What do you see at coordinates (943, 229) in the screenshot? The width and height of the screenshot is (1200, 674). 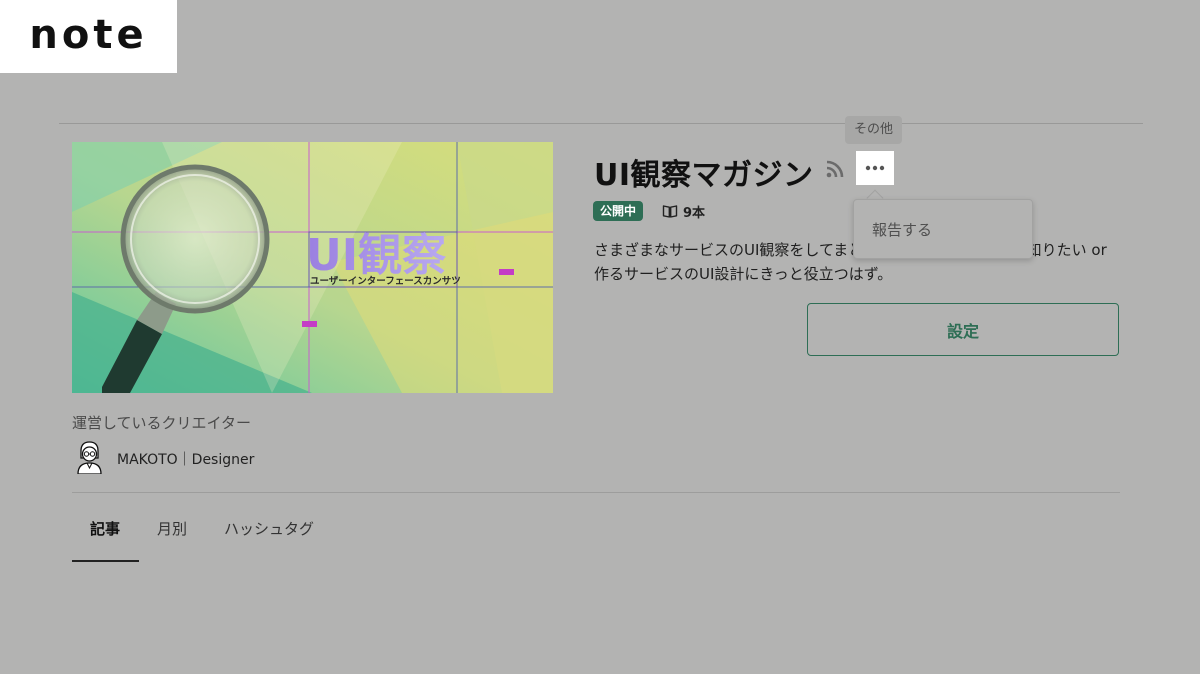 I see `more-dropdown: 報告する` at bounding box center [943, 229].